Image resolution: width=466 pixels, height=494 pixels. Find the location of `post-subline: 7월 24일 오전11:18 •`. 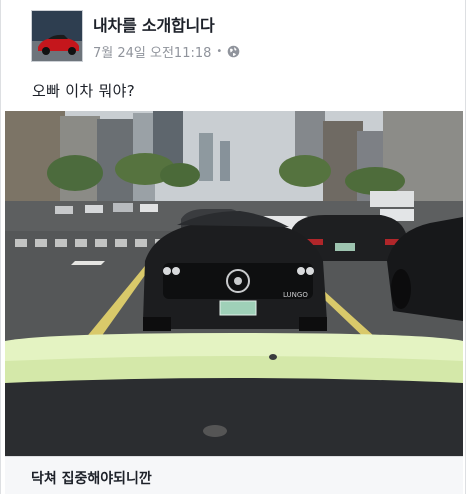

post-subline: 7월 24일 오전11:18 • is located at coordinates (166, 51).